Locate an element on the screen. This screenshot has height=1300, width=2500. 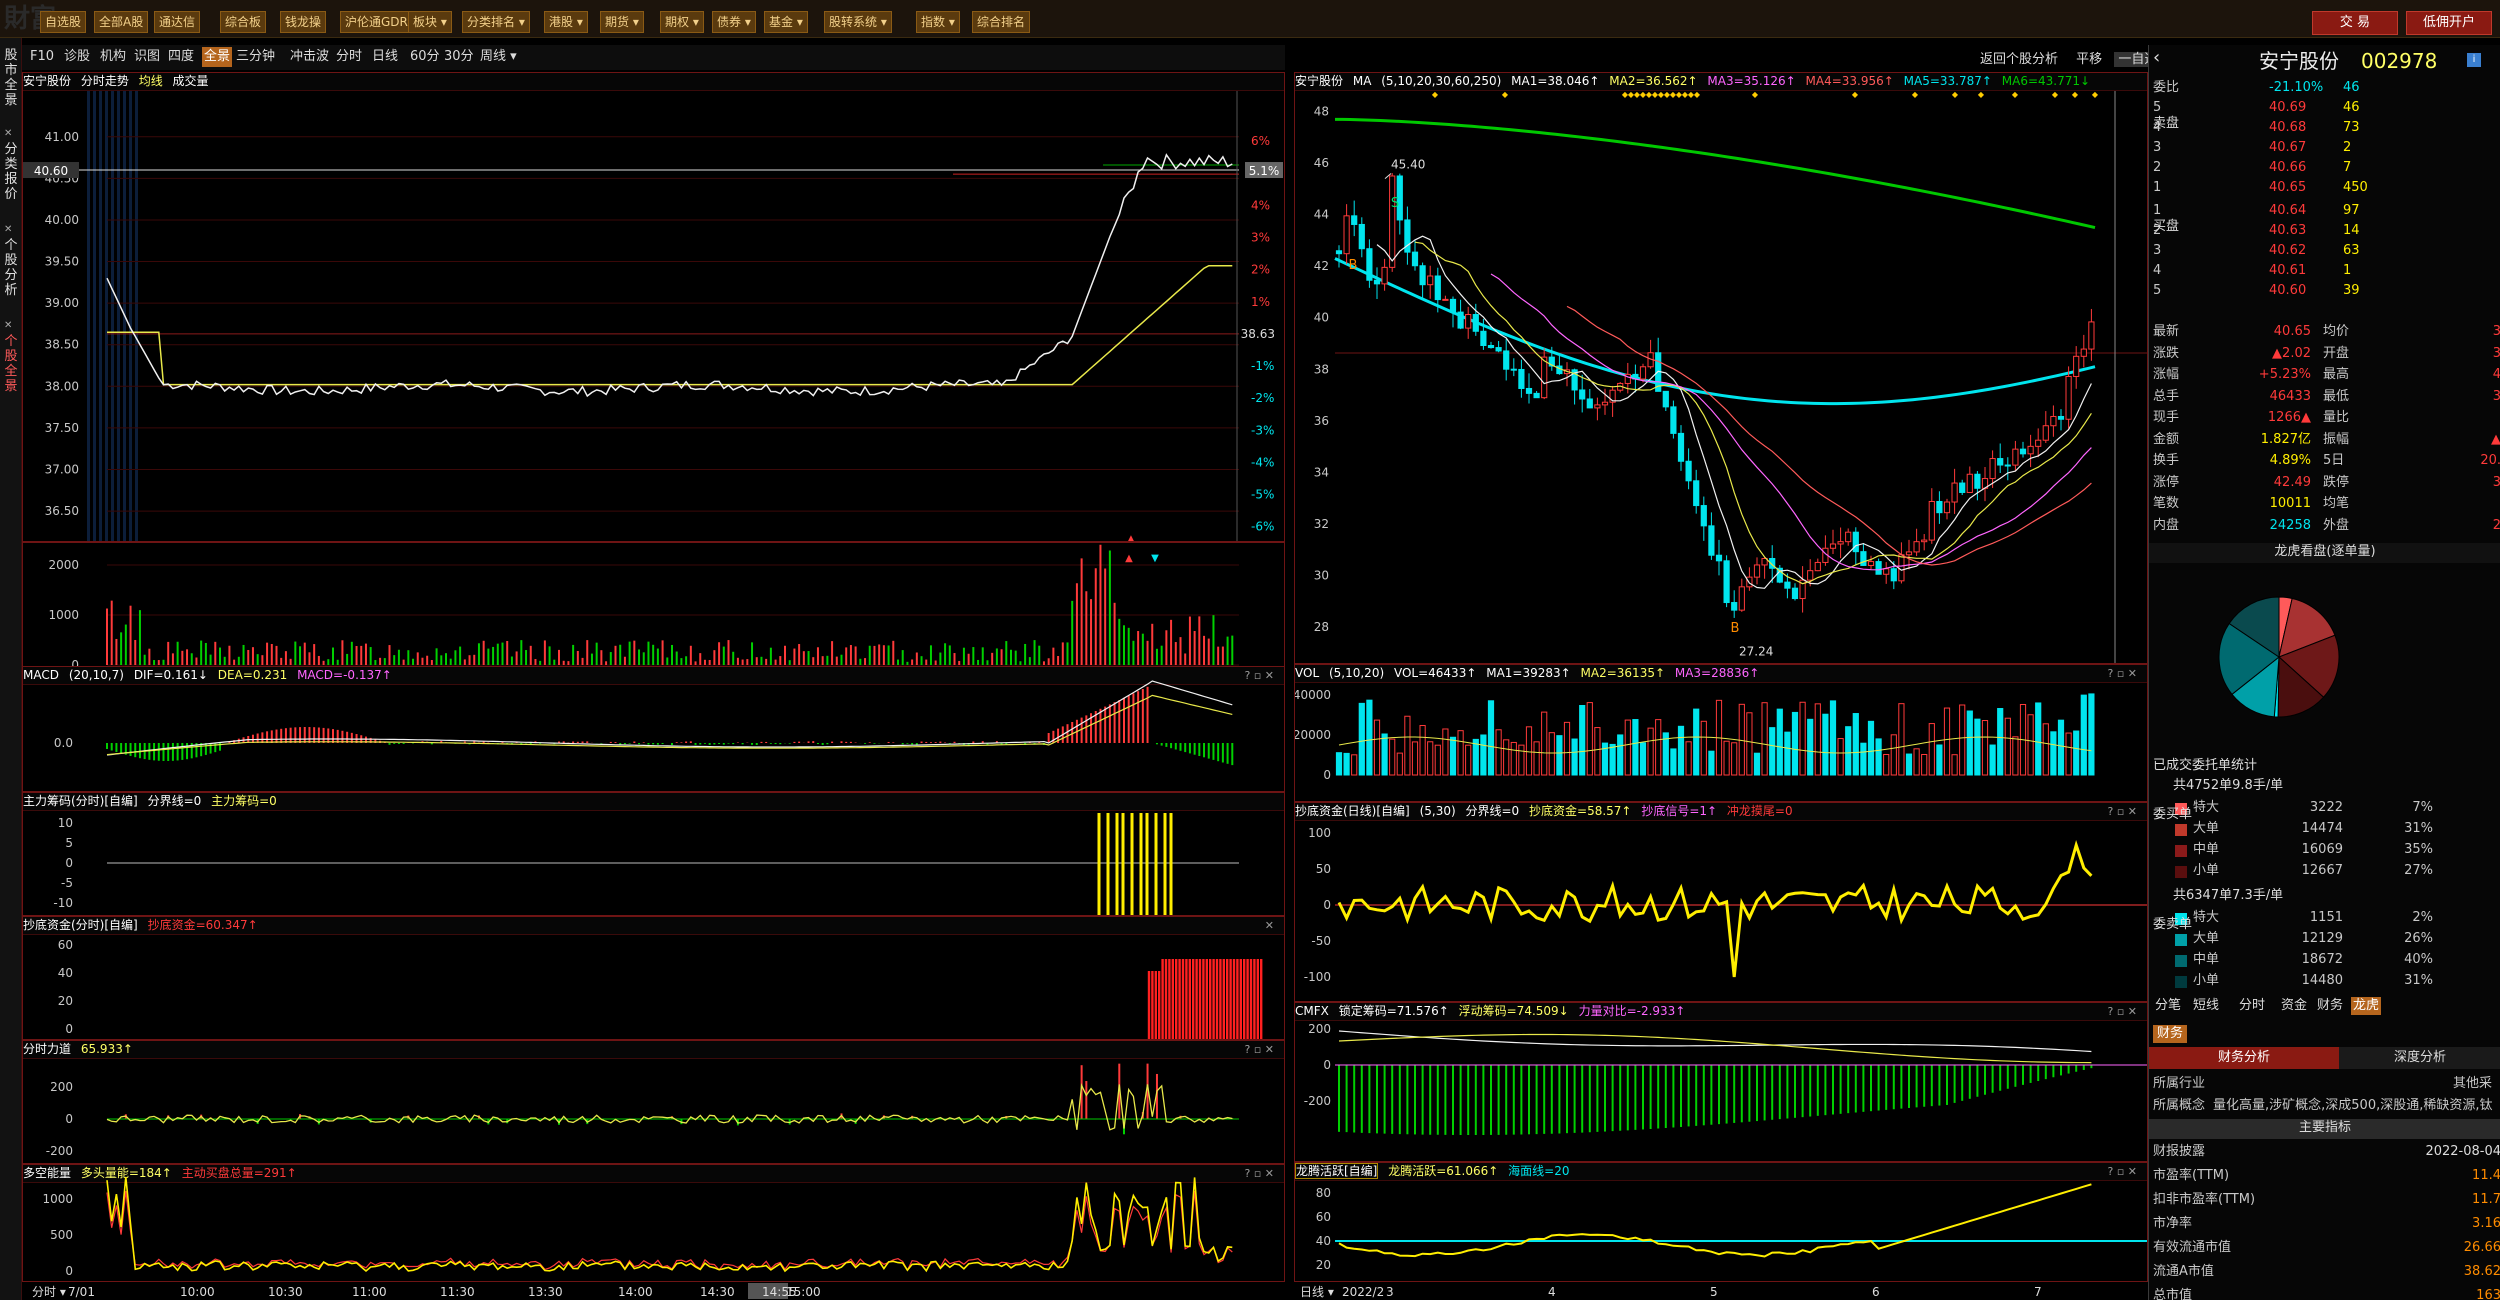
macd-chart: 0.0 is located at coordinates (653, 729).